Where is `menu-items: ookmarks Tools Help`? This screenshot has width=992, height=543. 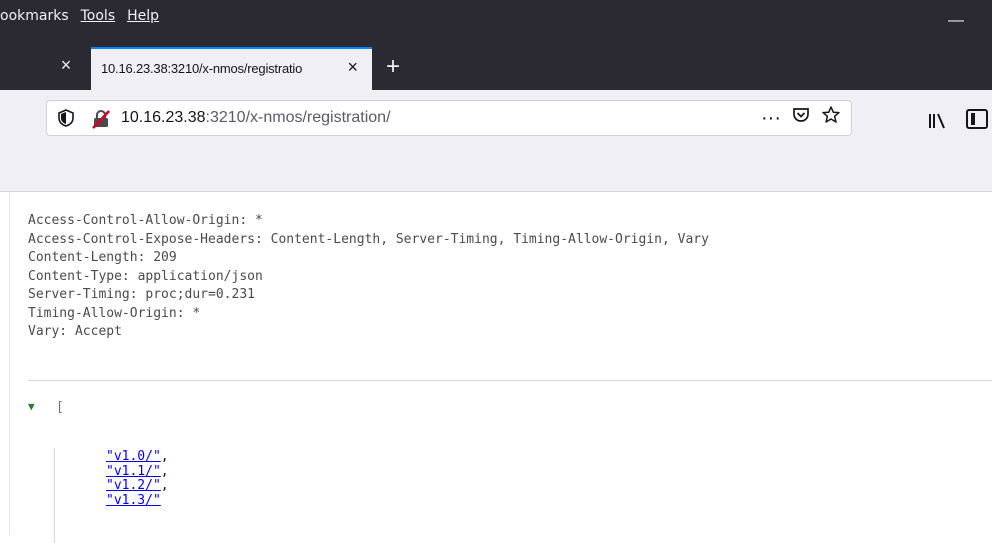
menu-items: ookmarks Tools Help is located at coordinates (79, 16).